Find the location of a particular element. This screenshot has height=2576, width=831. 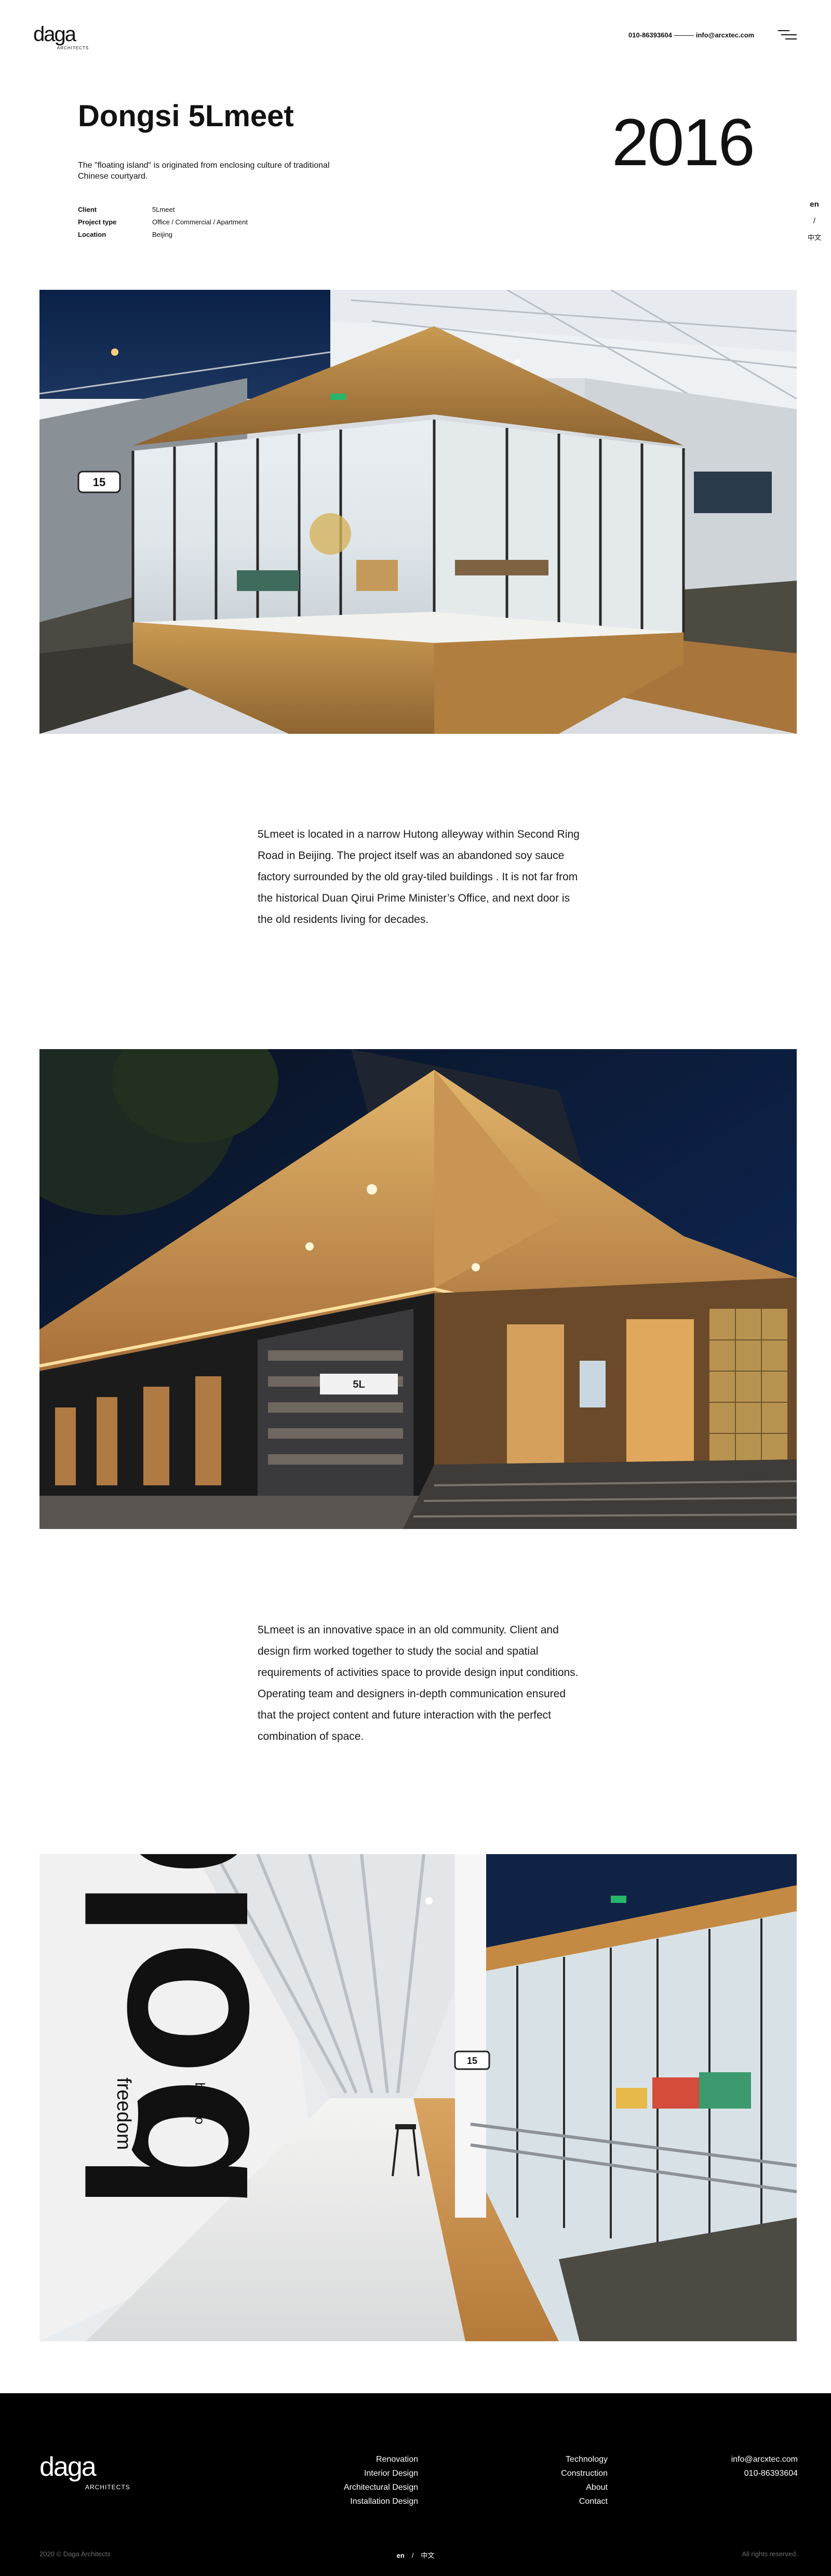

meta-label: Client is located at coordinates (87, 210).